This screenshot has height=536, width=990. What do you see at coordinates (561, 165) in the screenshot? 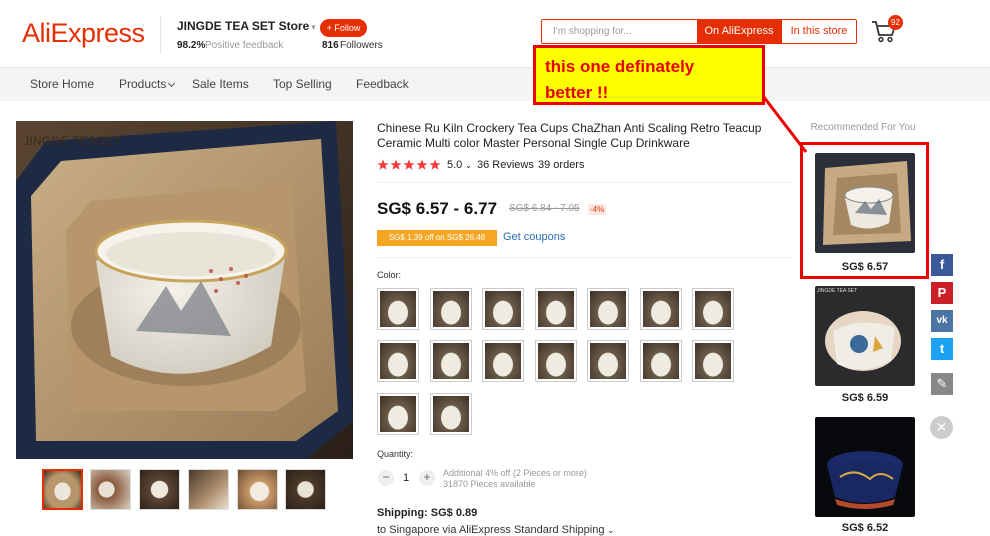
I see `orders-count: 39 orders` at bounding box center [561, 165].